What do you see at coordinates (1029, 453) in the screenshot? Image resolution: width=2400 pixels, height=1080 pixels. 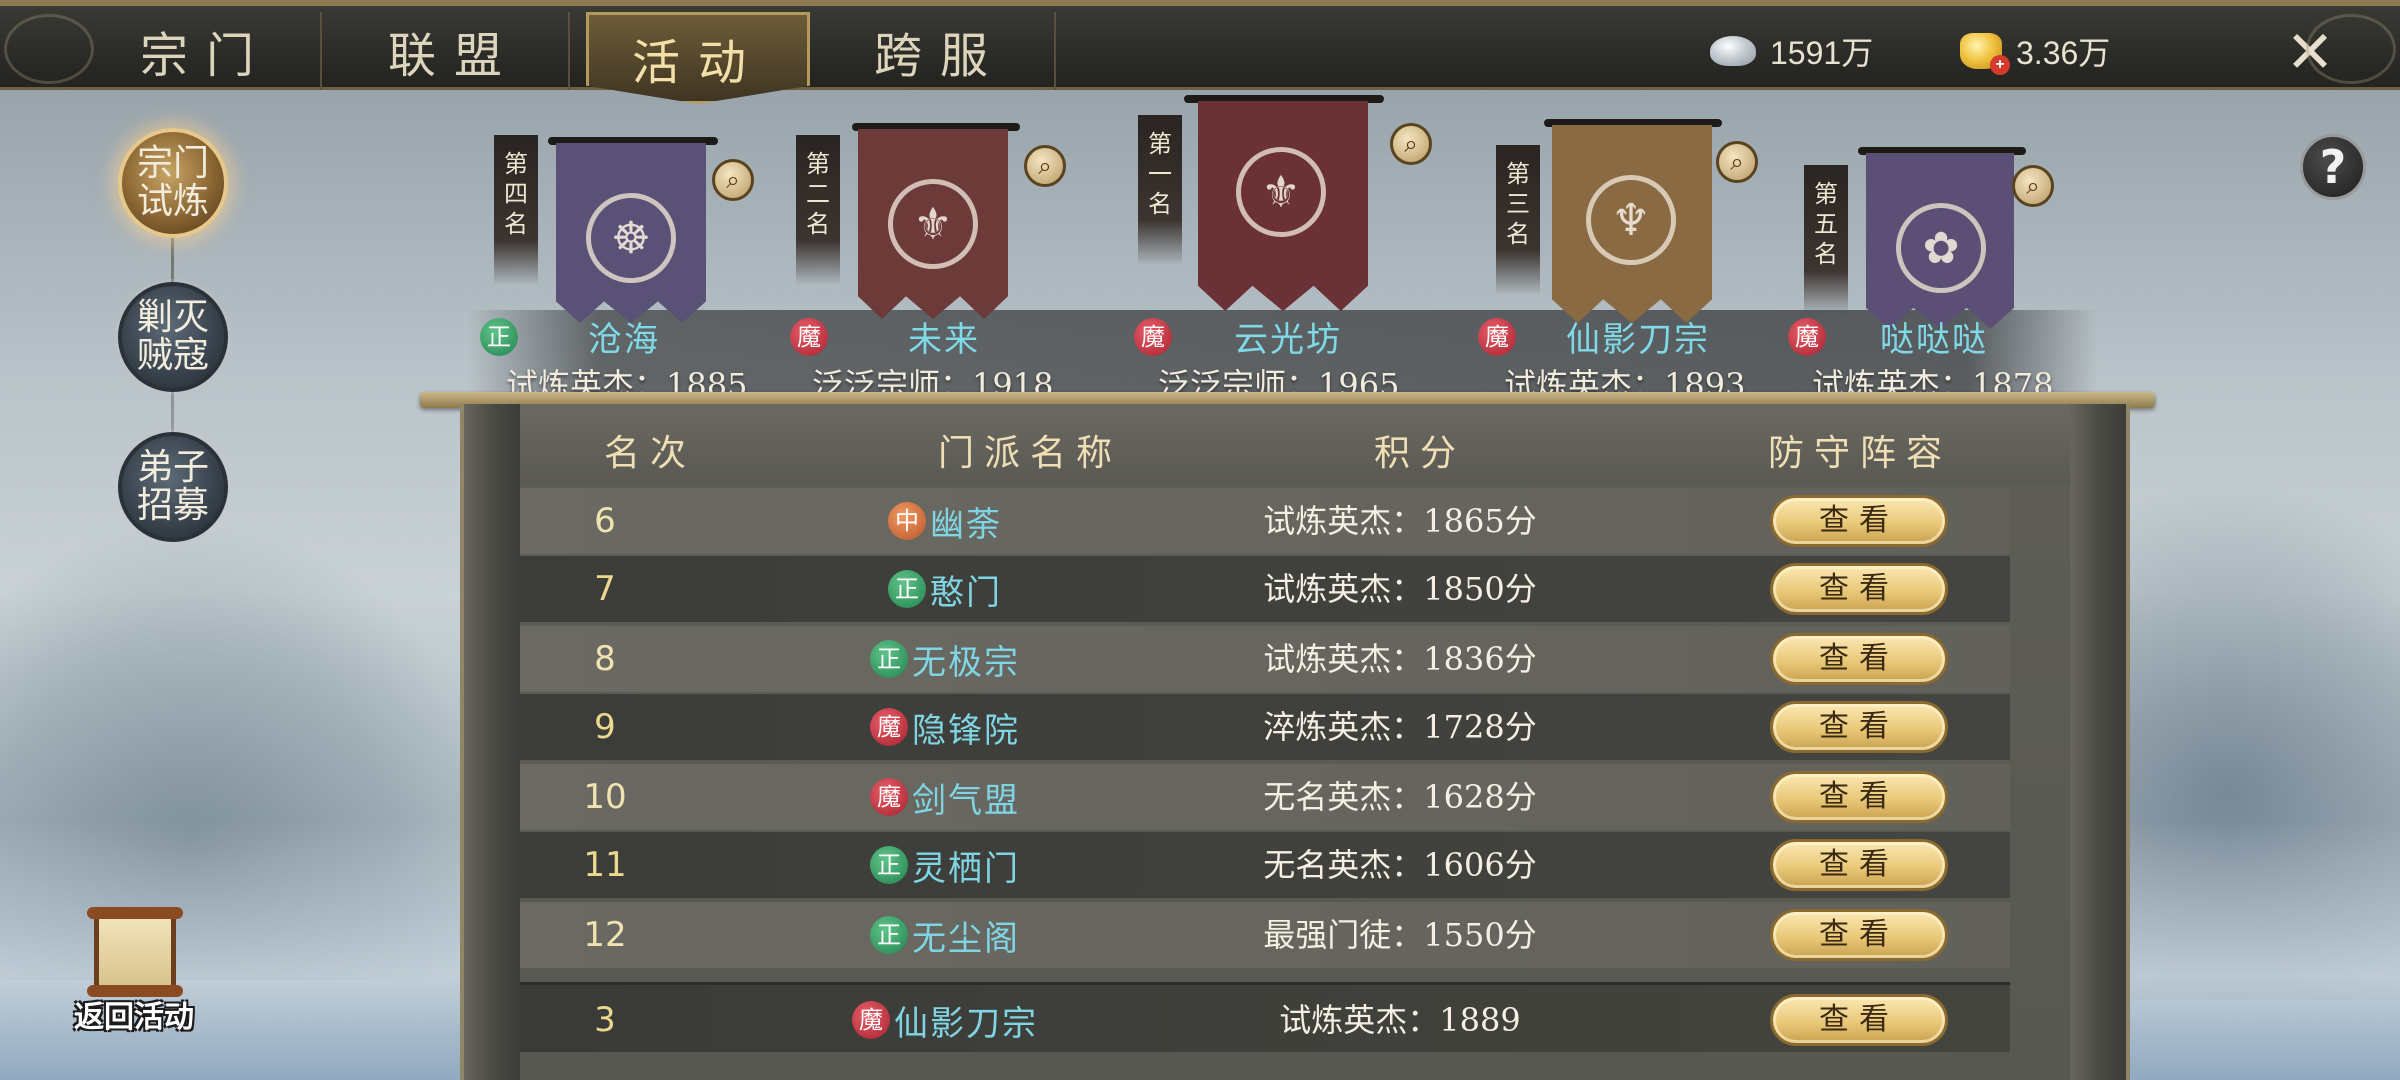 I see `column-sect-name: 门派名称` at bounding box center [1029, 453].